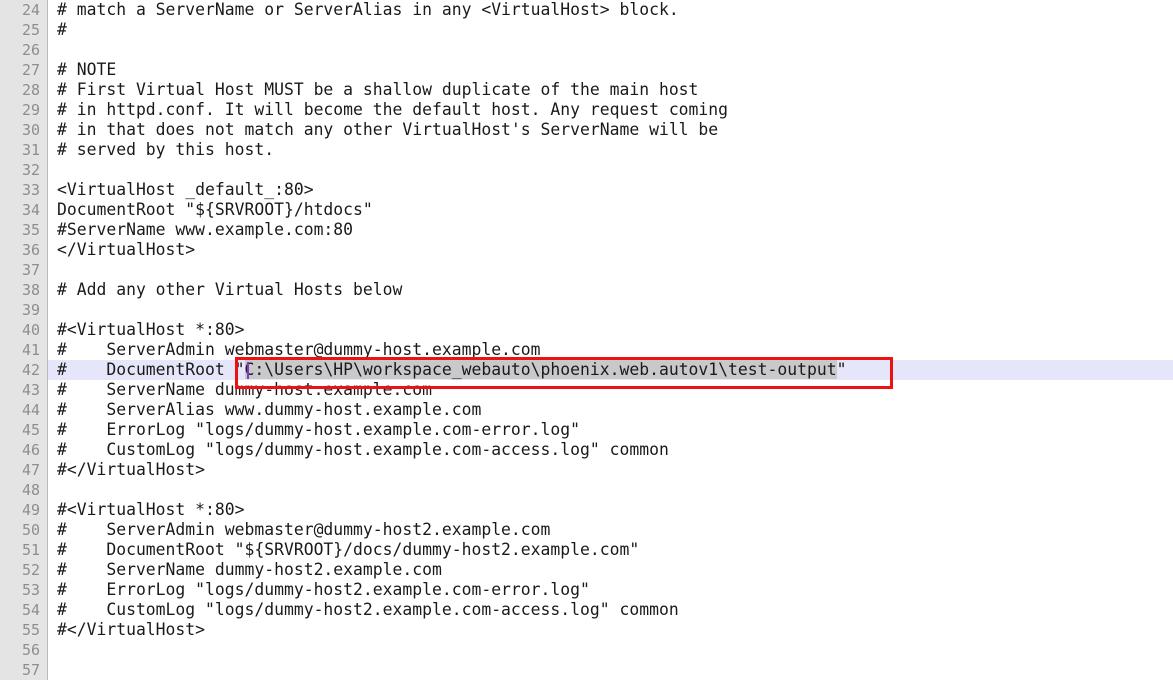 Image resolution: width=1173 pixels, height=680 pixels. Describe the element at coordinates (151, 369) in the screenshot. I see `code-prefix: # DocumentRoot "` at that location.